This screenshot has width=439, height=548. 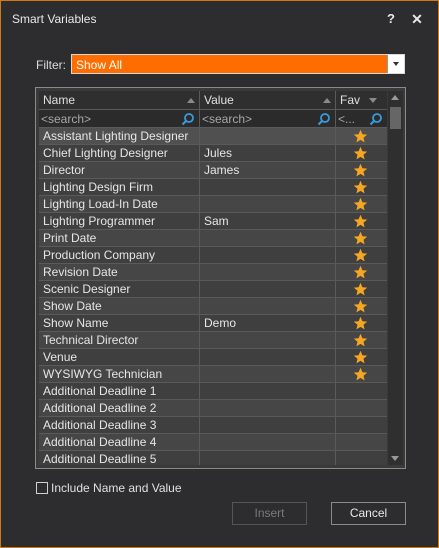 What do you see at coordinates (391, 19) in the screenshot?
I see `help-button: ?` at bounding box center [391, 19].